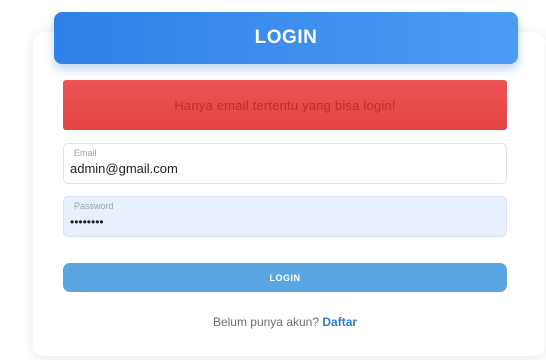 This screenshot has width=546, height=360. What do you see at coordinates (285, 277) in the screenshot?
I see `login-button: LOGIN` at bounding box center [285, 277].